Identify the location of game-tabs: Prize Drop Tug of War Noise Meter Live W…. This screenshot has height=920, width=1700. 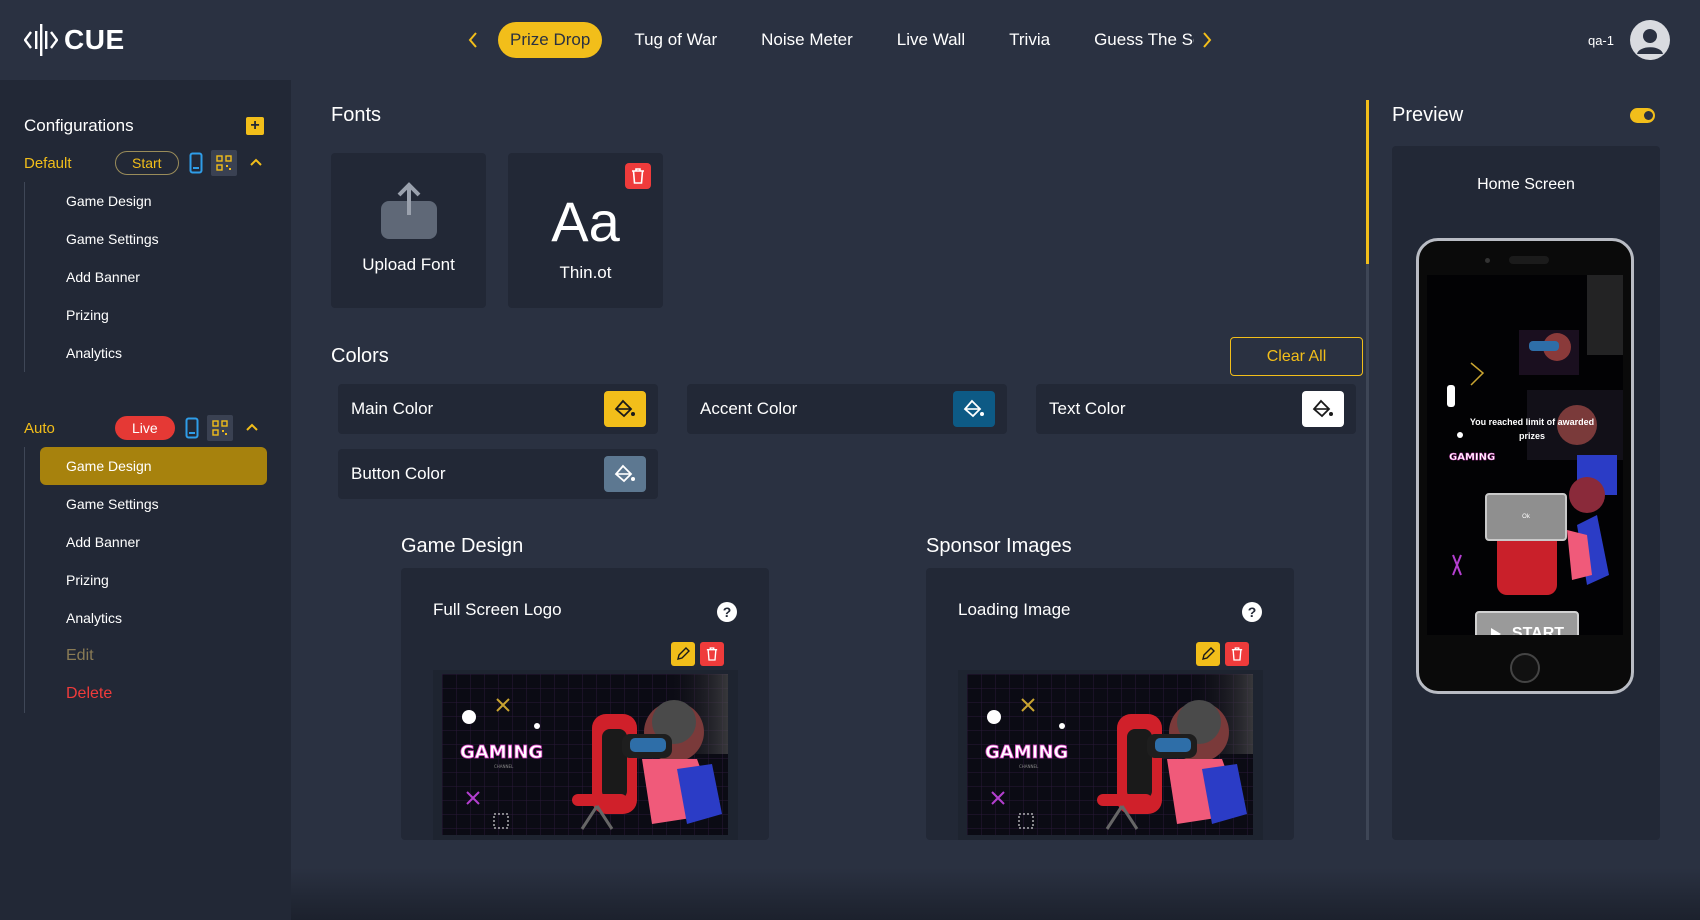
(840, 40).